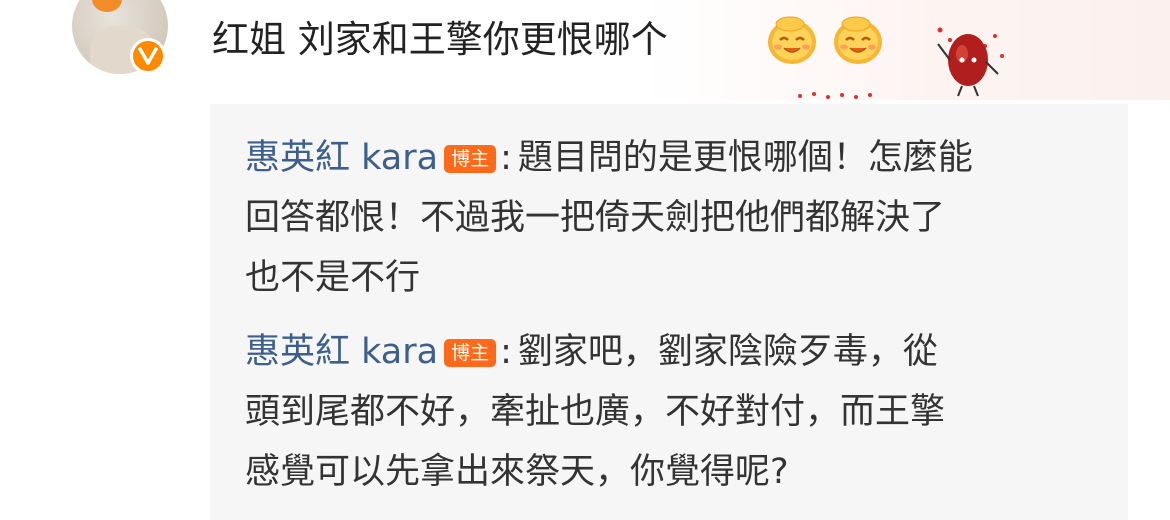 The height and width of the screenshot is (520, 1170). What do you see at coordinates (595, 218) in the screenshot?
I see `reply-text-line: 回答都恨！不過我一把倚天劍把他們都解決了` at bounding box center [595, 218].